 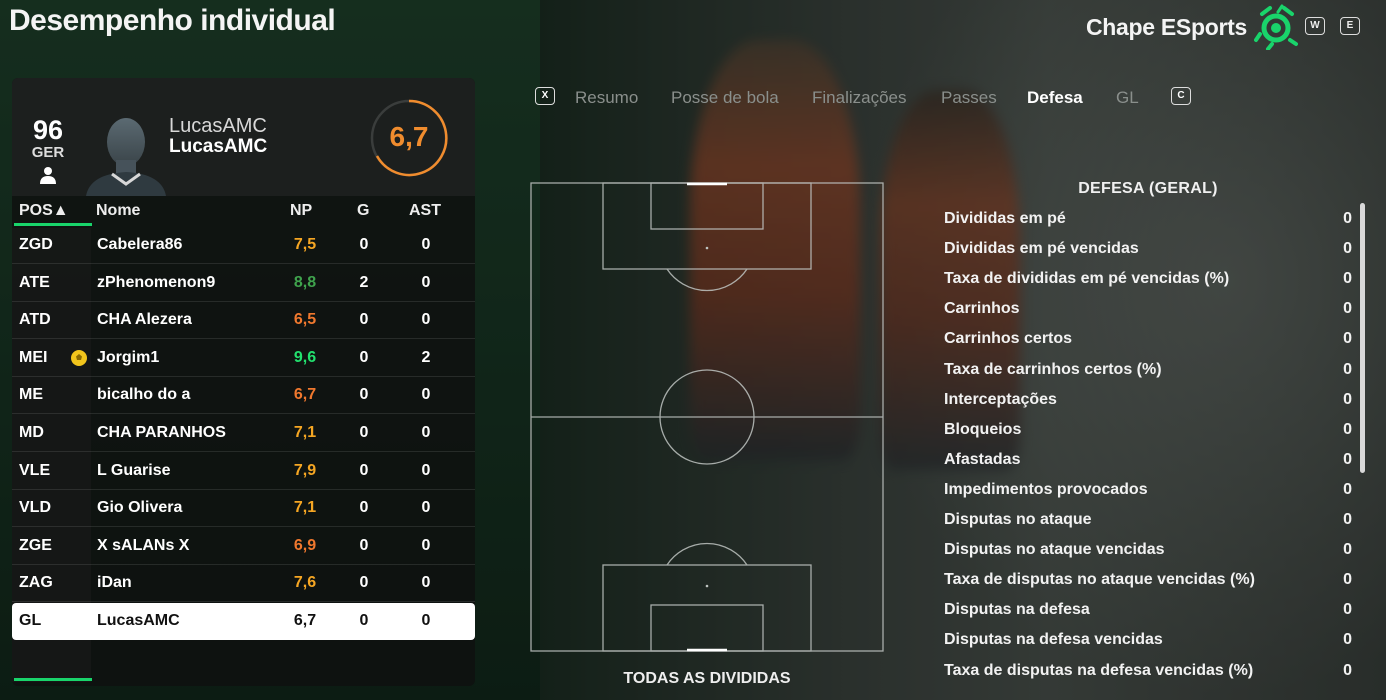 What do you see at coordinates (1149, 436) in the screenshot?
I see `stat-row: Bloqueios 0` at bounding box center [1149, 436].